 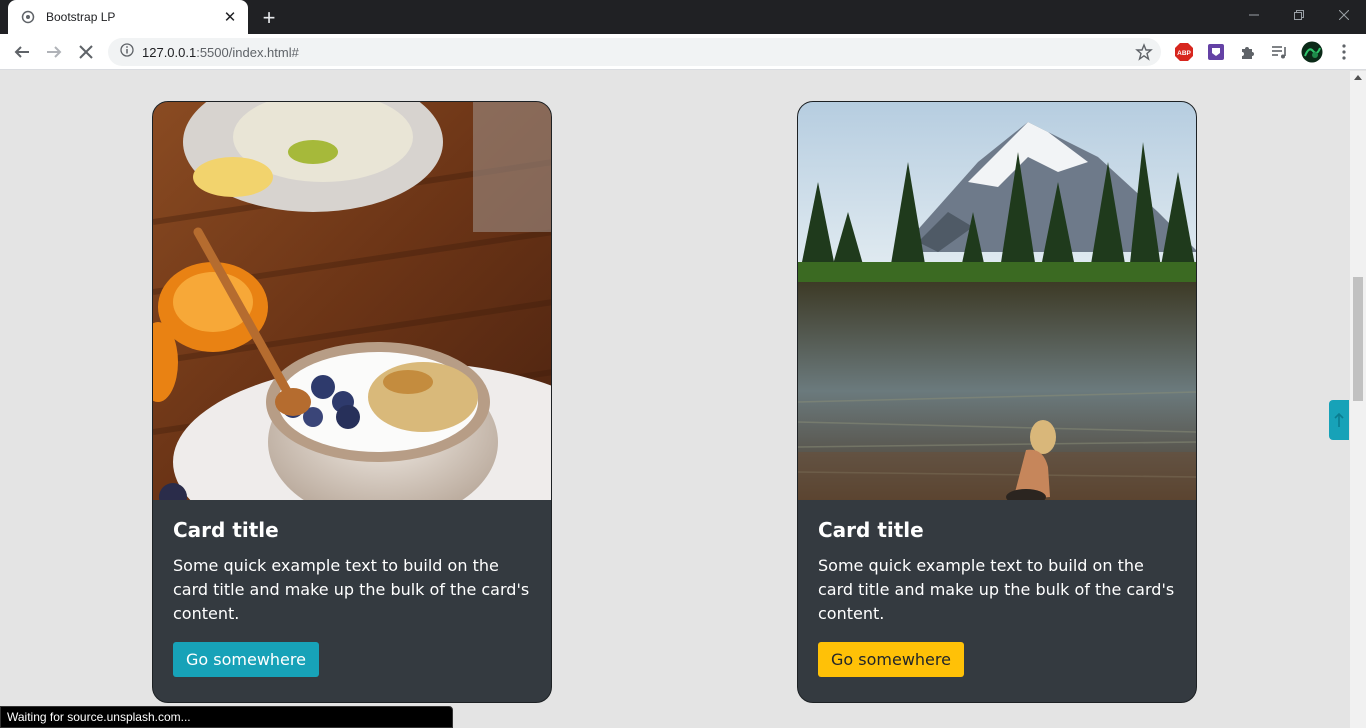 I want to click on url-path: :5500/index.html#, so click(x=247, y=52).